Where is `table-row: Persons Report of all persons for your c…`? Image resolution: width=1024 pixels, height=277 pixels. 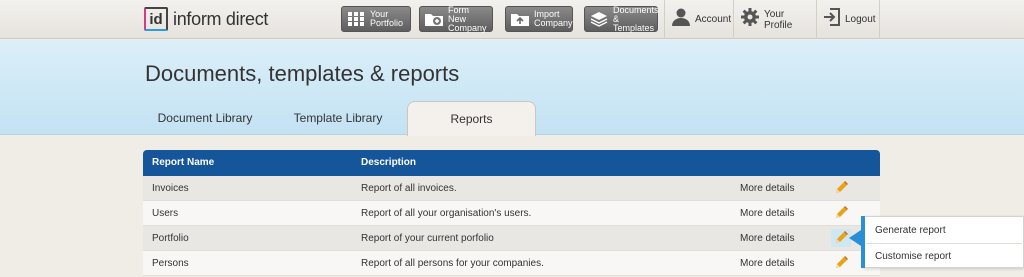
table-row: Persons Report of all persons for your c… is located at coordinates (511, 263).